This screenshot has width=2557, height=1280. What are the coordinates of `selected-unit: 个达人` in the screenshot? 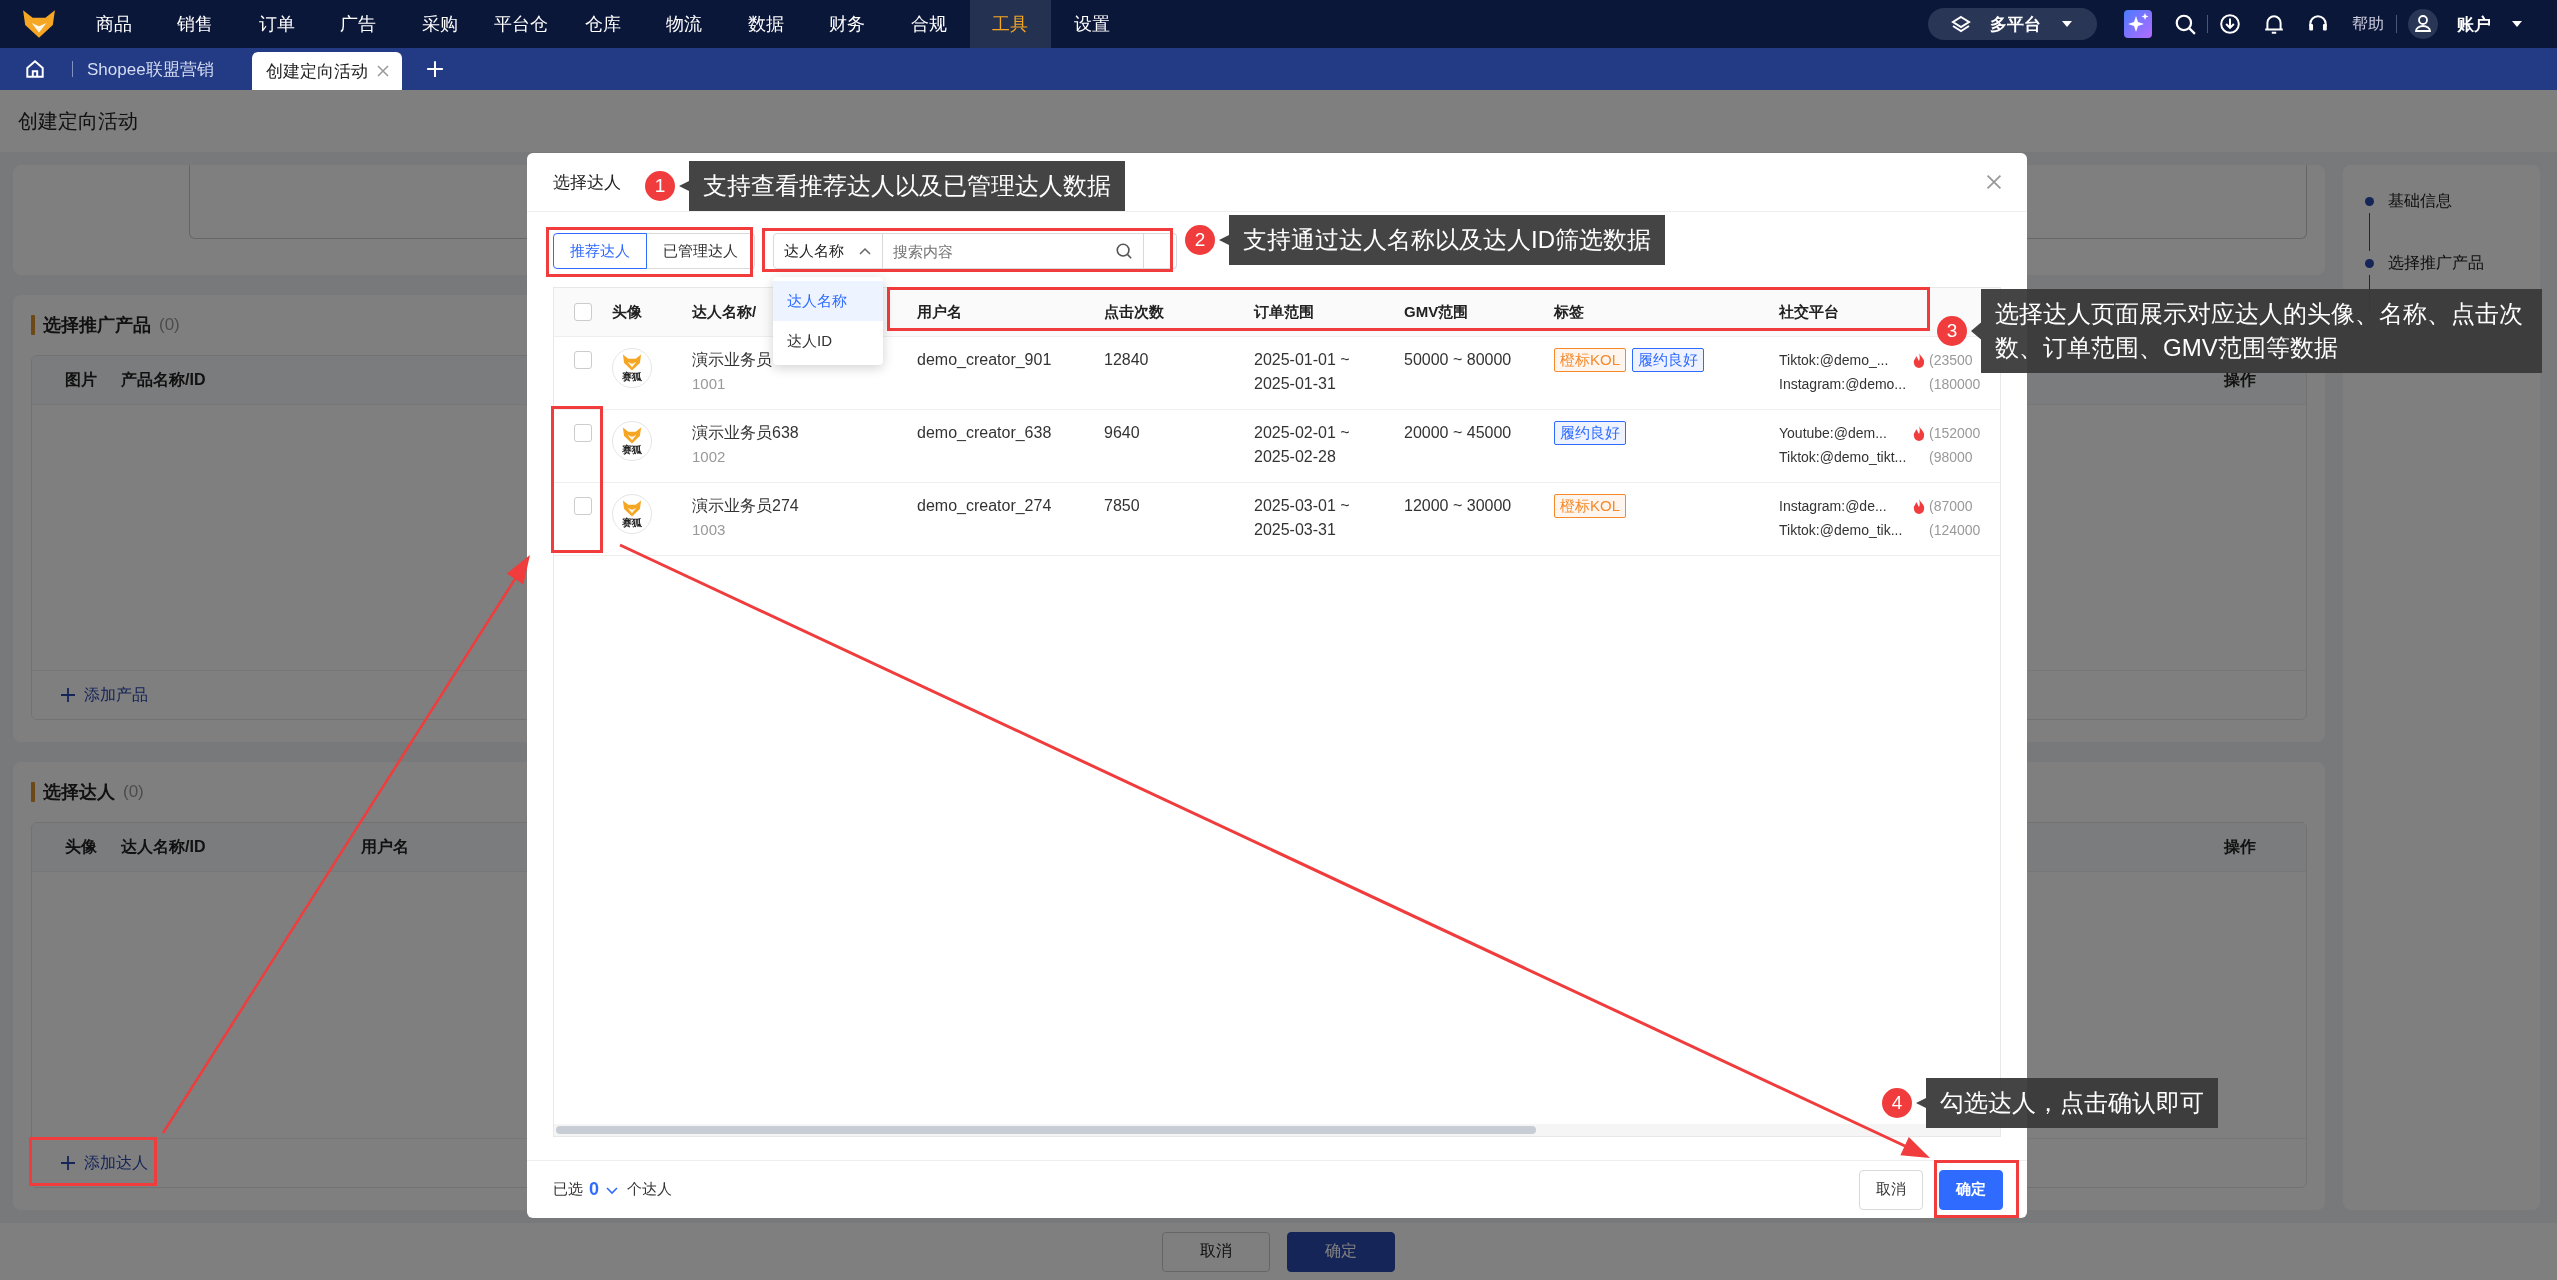 It's located at (649, 1189).